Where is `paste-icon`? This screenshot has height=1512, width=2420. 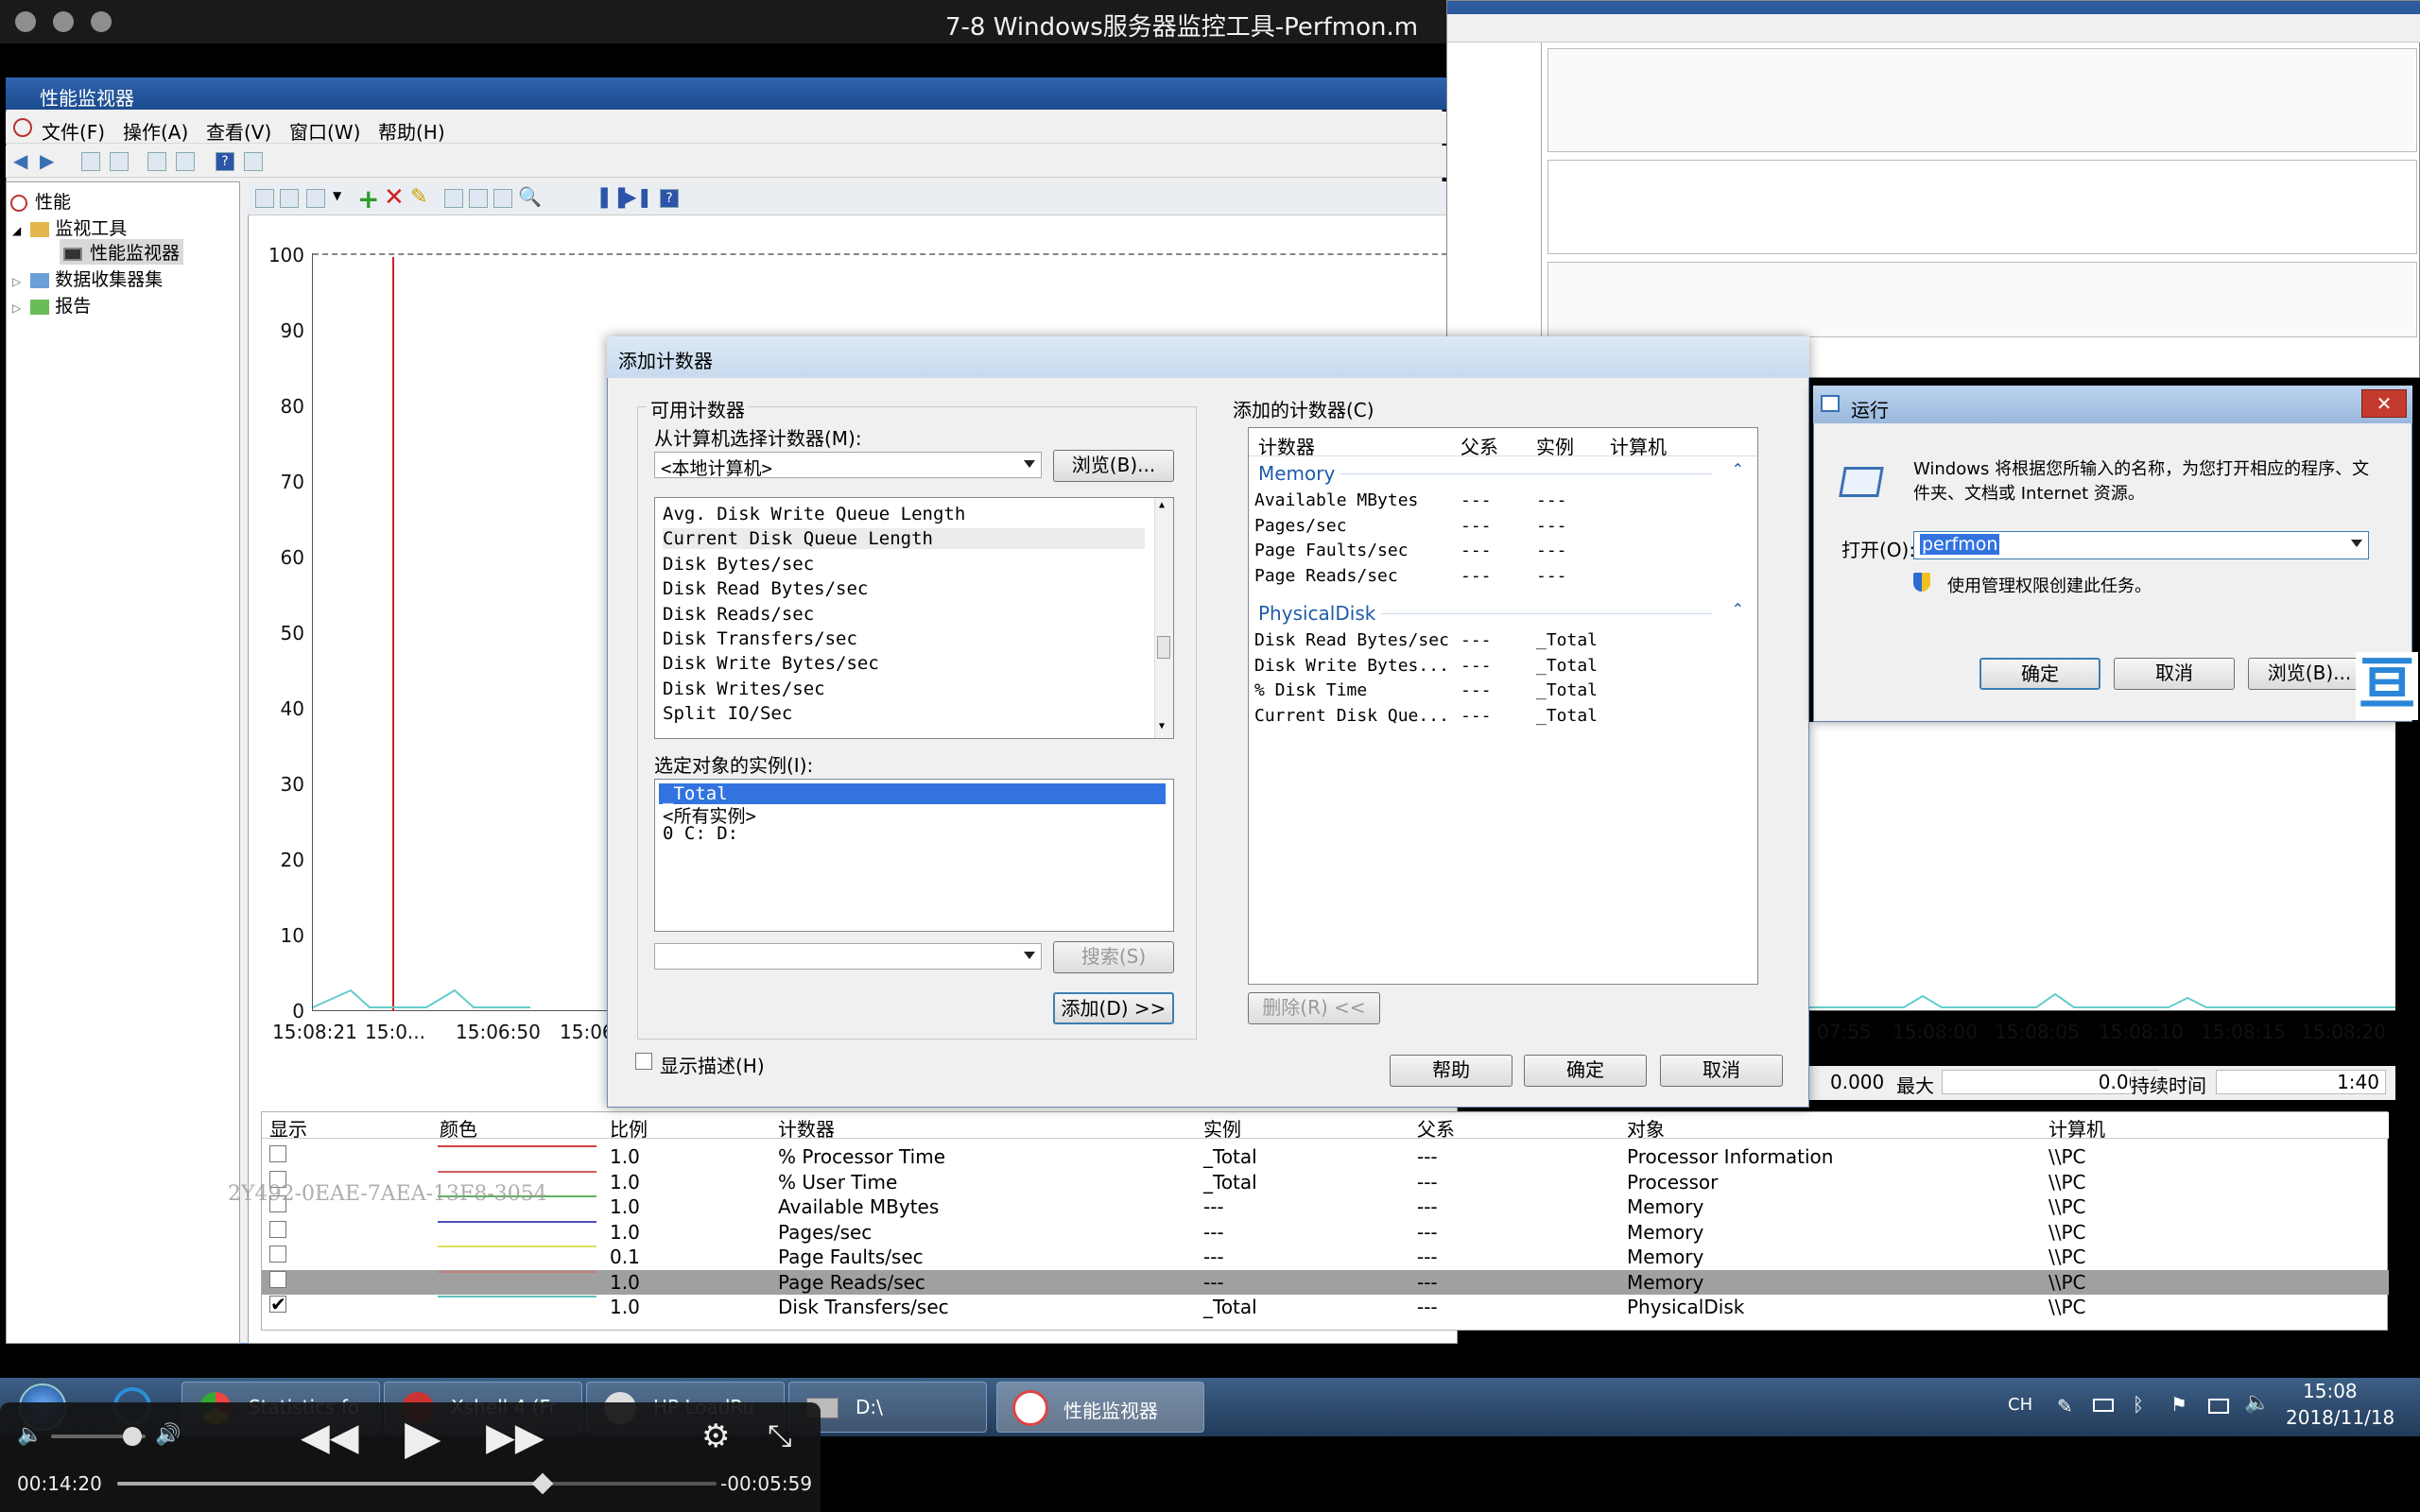 paste-icon is located at coordinates (478, 198).